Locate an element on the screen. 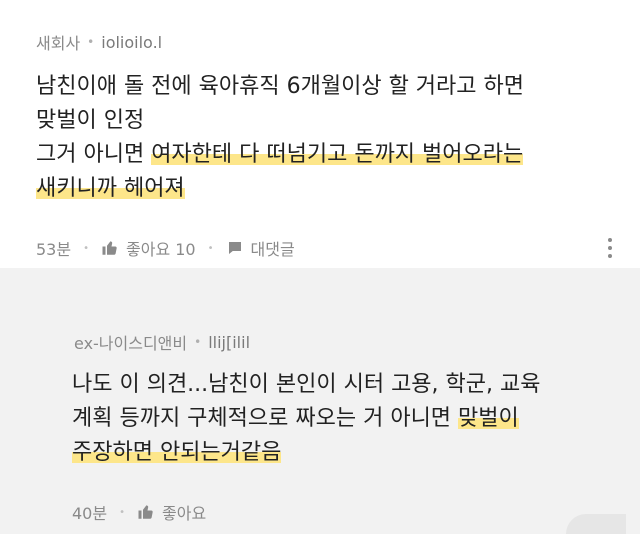 This screenshot has width=640, height=534. comment-line: 남친이애 돌 전에 육아휴직 6개월이상 할 거라고 하면 is located at coordinates (331, 87).